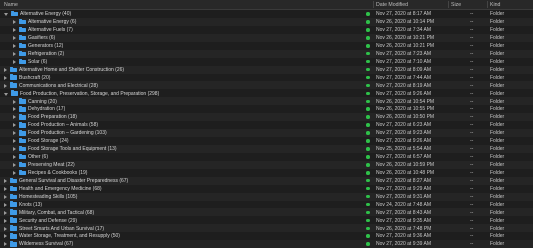  Describe the element at coordinates (63, 125) in the screenshot. I see `item-label: Food Production – Animals (58)` at that location.